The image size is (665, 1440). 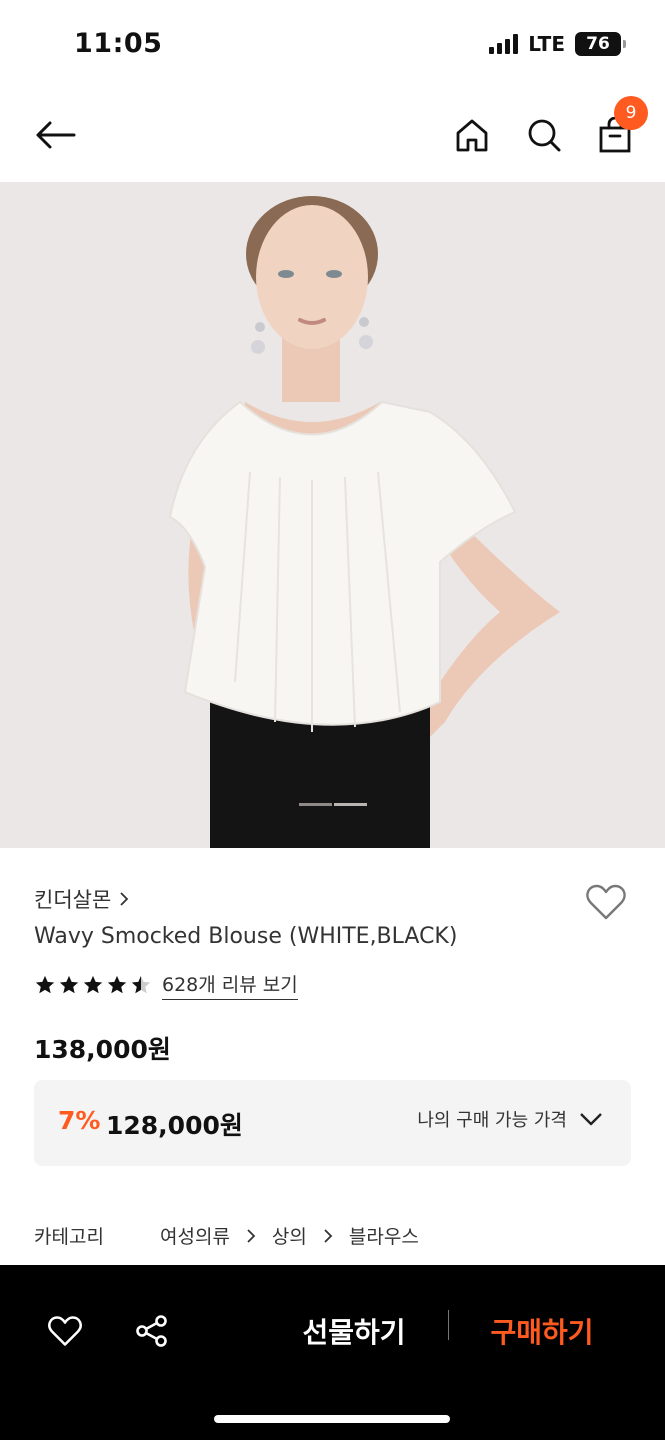 I want to click on image-pagination, so click(x=333, y=804).